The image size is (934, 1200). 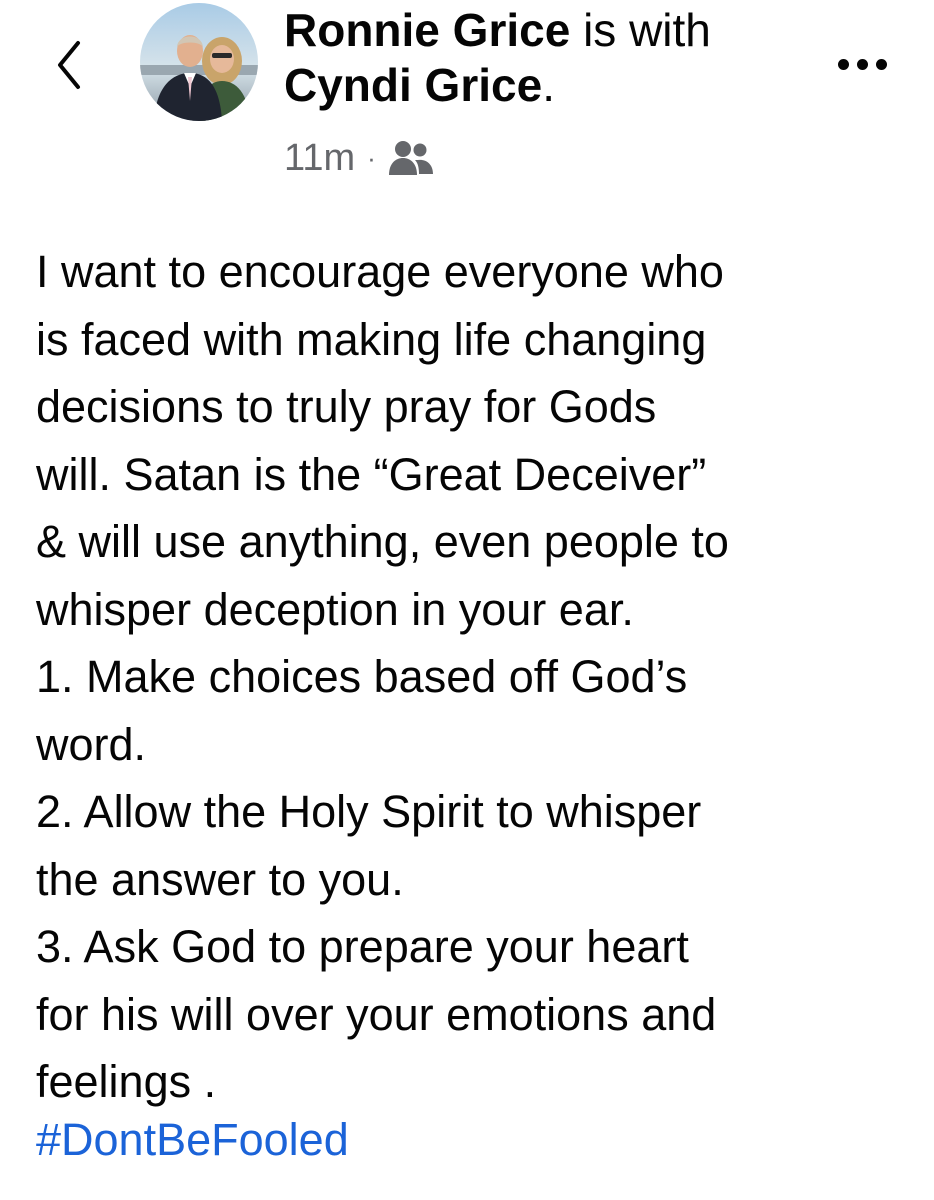 I want to click on post-text-line: the answer to you., so click(x=220, y=879).